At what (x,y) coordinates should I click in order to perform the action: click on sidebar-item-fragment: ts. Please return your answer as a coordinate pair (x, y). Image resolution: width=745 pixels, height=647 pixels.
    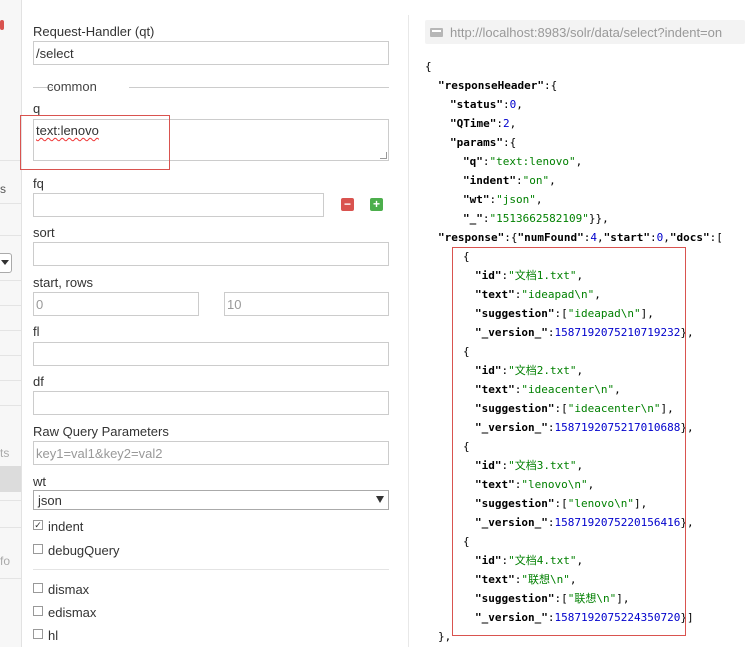
    Looking at the image, I should click on (4, 453).